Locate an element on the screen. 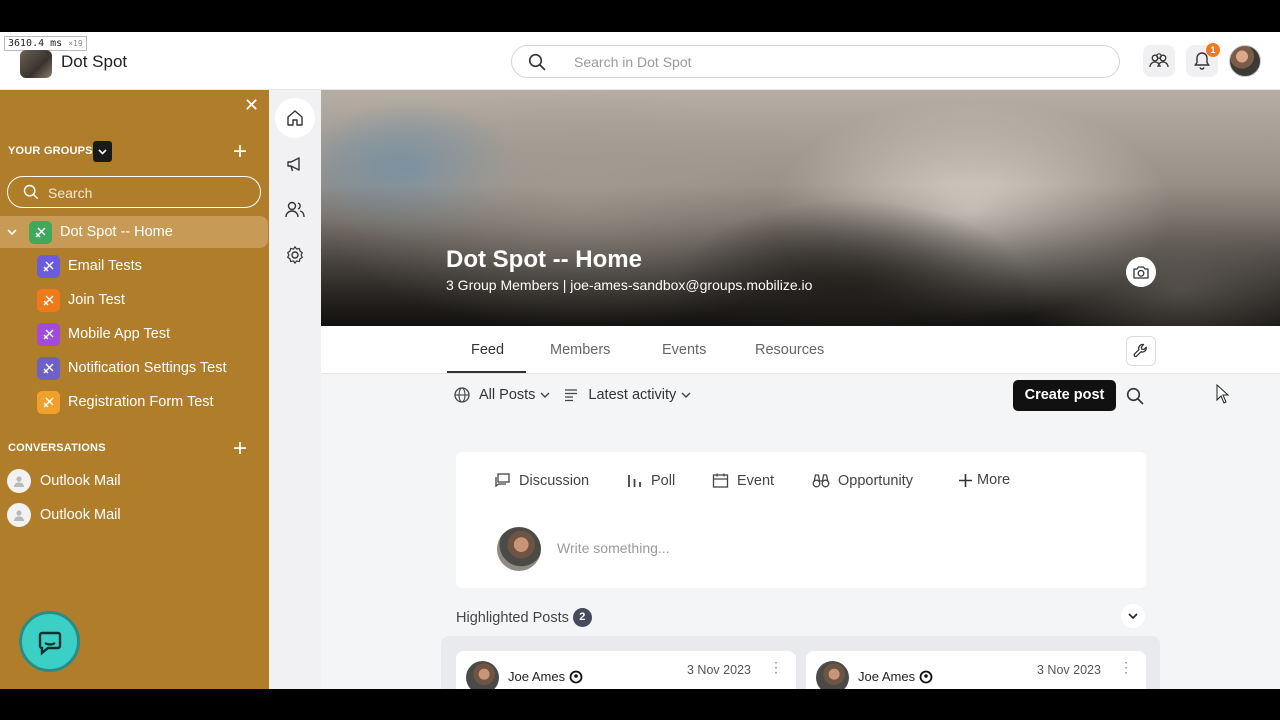  your-groups-header: YOUR GROUPS is located at coordinates (50, 151).